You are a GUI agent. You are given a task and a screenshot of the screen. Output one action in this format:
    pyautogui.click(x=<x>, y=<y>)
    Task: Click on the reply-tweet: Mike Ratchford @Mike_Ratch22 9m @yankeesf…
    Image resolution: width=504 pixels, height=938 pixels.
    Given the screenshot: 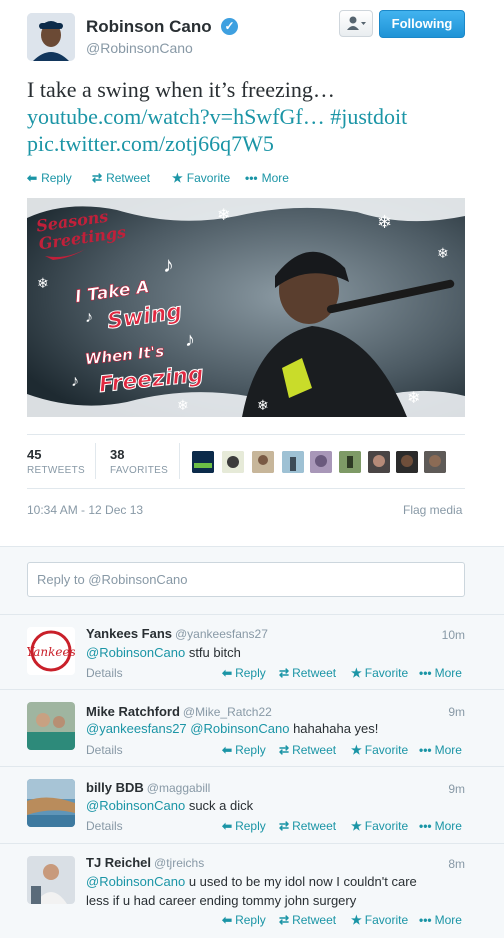 What is the action you would take?
    pyautogui.click(x=252, y=728)
    